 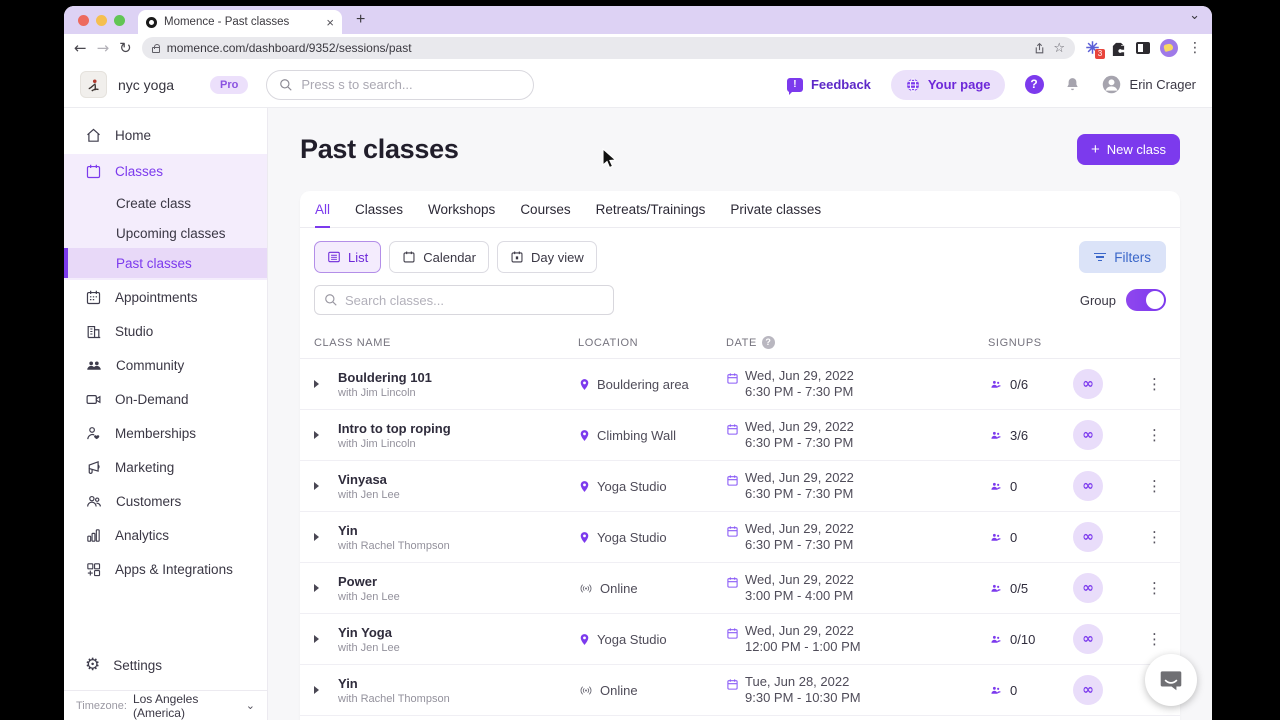 What do you see at coordinates (165, 467) in the screenshot?
I see `sidebar-item-marketing: Marketing` at bounding box center [165, 467].